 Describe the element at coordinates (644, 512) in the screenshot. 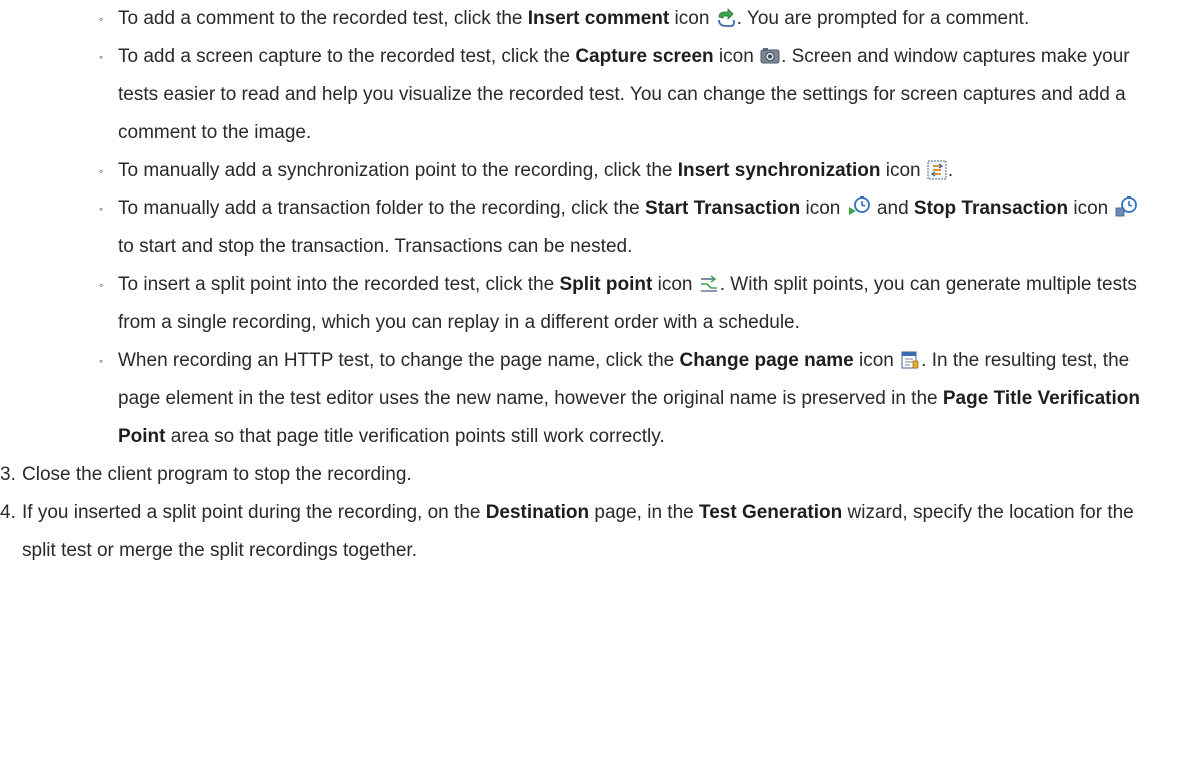

I see `step-text: page, in the` at that location.